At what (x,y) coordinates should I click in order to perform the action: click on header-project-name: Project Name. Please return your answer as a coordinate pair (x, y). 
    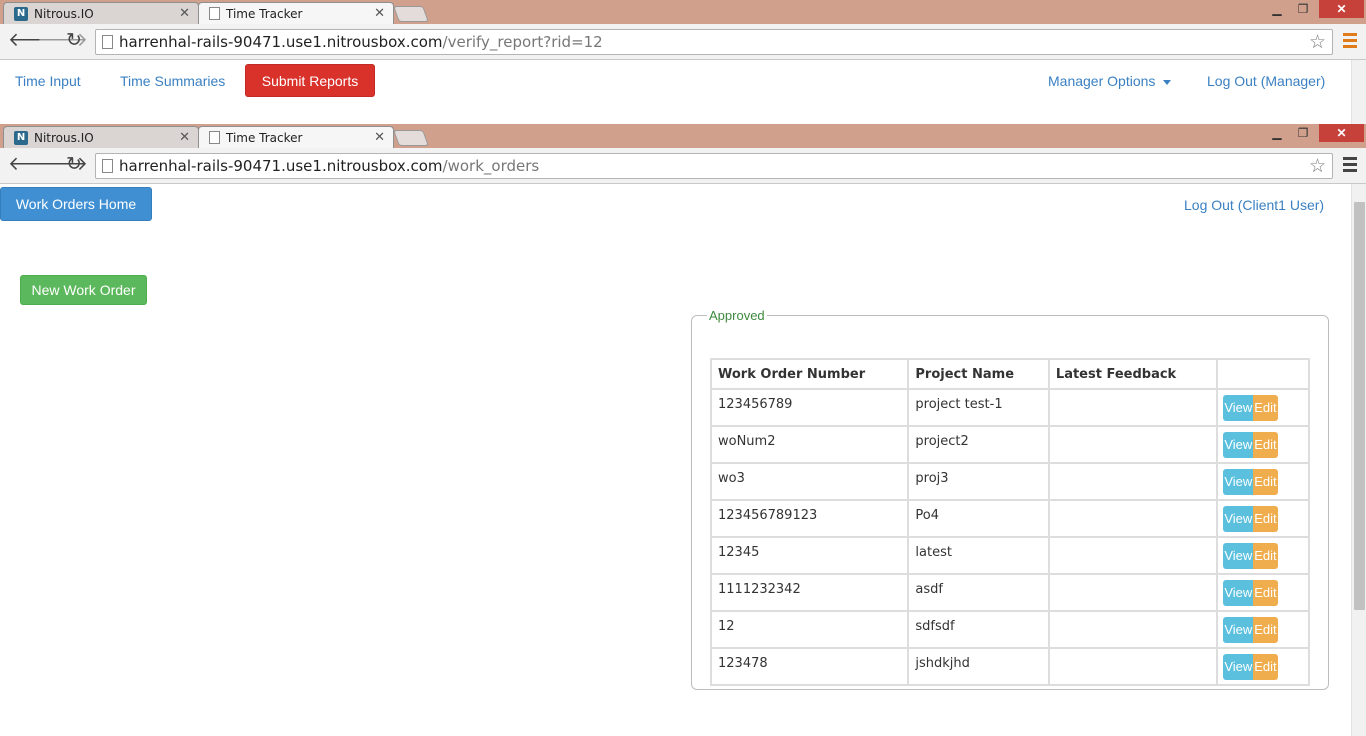
    Looking at the image, I should click on (978, 374).